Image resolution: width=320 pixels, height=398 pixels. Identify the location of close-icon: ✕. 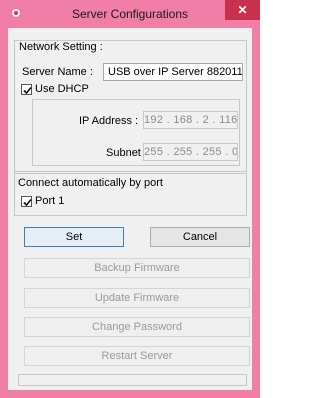
(242, 10).